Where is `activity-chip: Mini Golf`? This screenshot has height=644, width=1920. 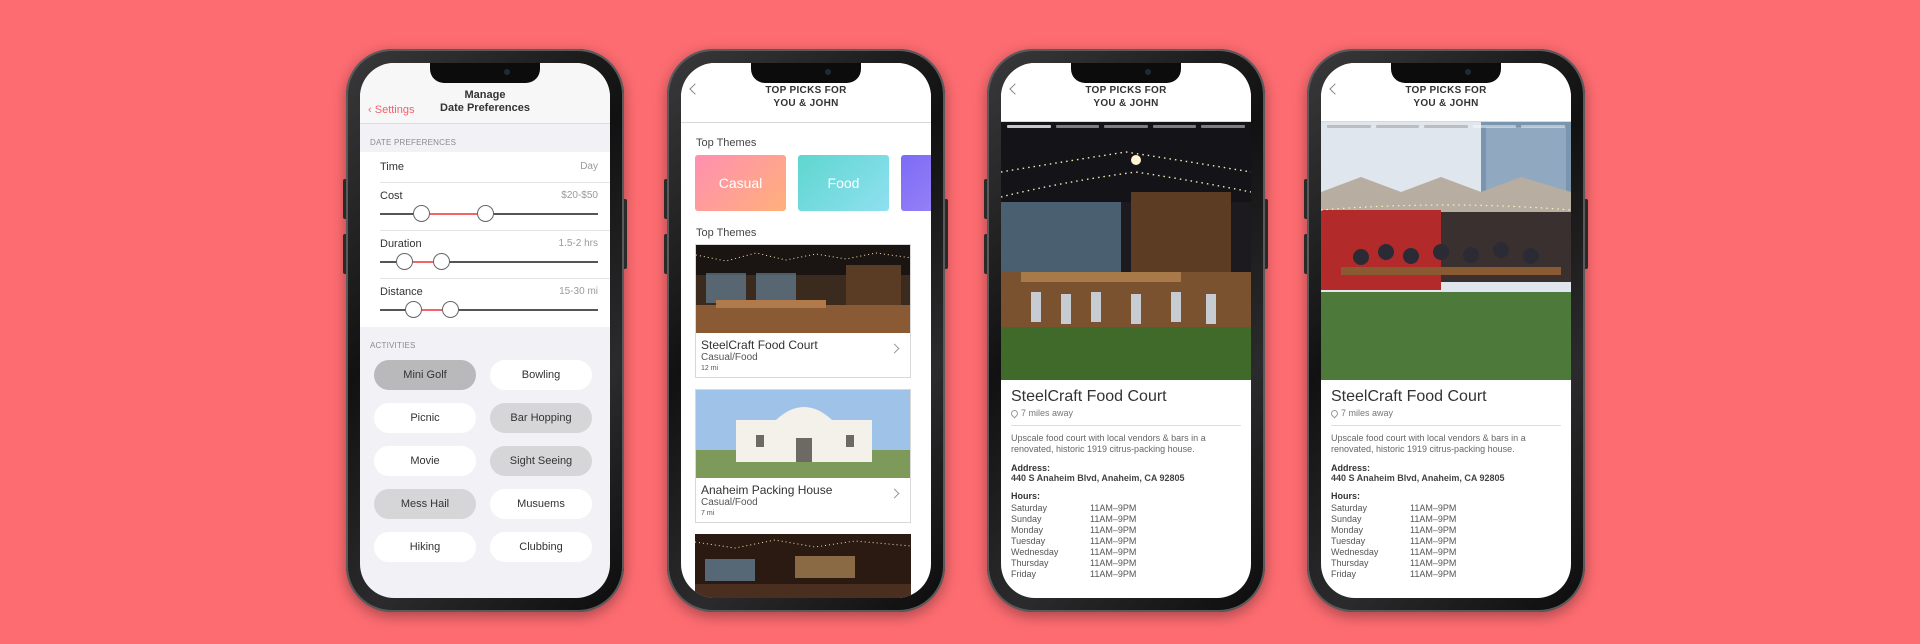 activity-chip: Mini Golf is located at coordinates (425, 375).